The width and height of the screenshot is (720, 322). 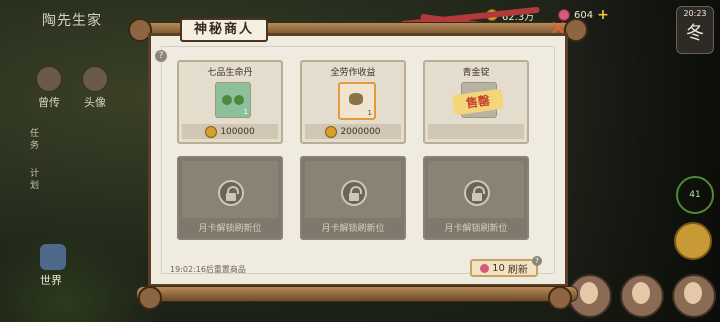 What do you see at coordinates (360, 131) in the screenshot?
I see `item-price-value: 2000000` at bounding box center [360, 131].